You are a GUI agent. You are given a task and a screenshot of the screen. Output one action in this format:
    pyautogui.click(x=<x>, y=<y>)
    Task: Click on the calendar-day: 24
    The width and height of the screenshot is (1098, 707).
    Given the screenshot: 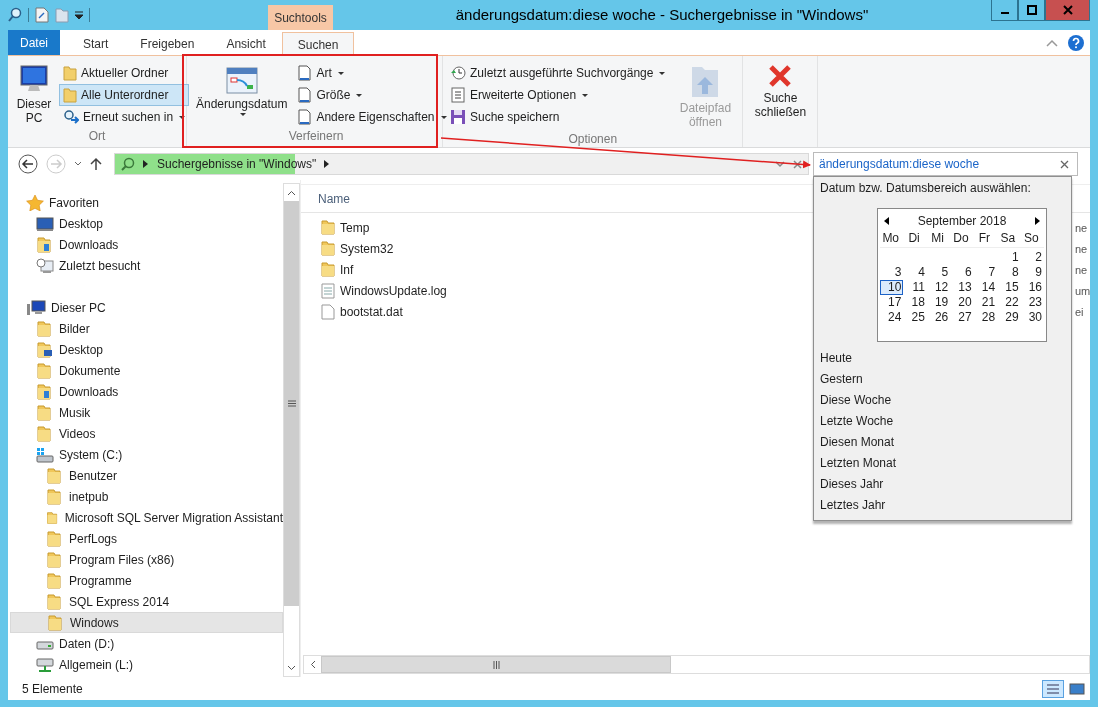 What is the action you would take?
    pyautogui.click(x=892, y=317)
    